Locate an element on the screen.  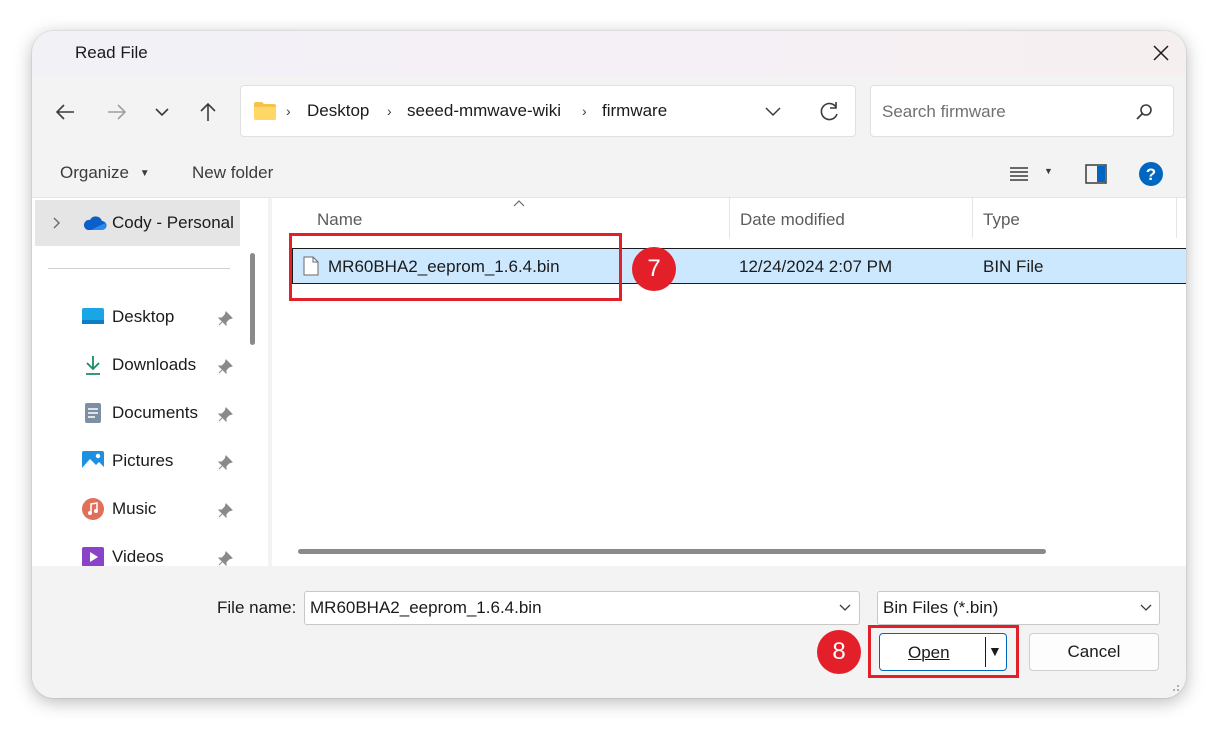
title-bar: Read File is located at coordinates (609, 53).